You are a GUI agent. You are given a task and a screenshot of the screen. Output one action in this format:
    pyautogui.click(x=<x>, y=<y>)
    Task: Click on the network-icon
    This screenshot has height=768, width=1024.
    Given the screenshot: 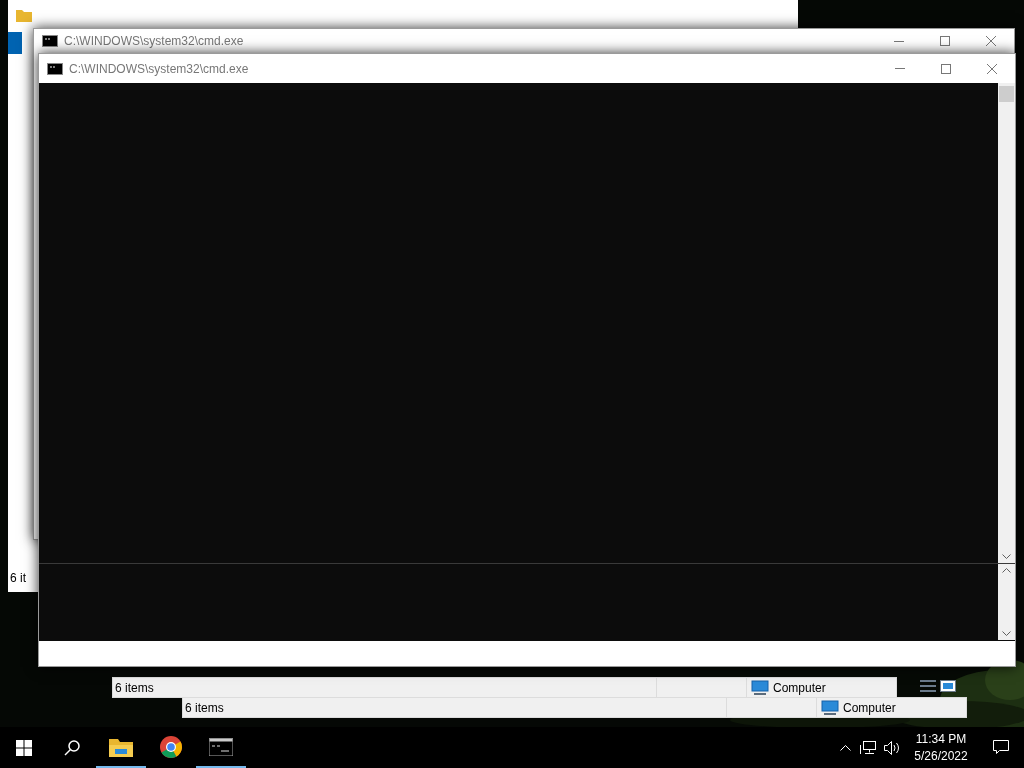 What is the action you would take?
    pyautogui.click(x=868, y=747)
    